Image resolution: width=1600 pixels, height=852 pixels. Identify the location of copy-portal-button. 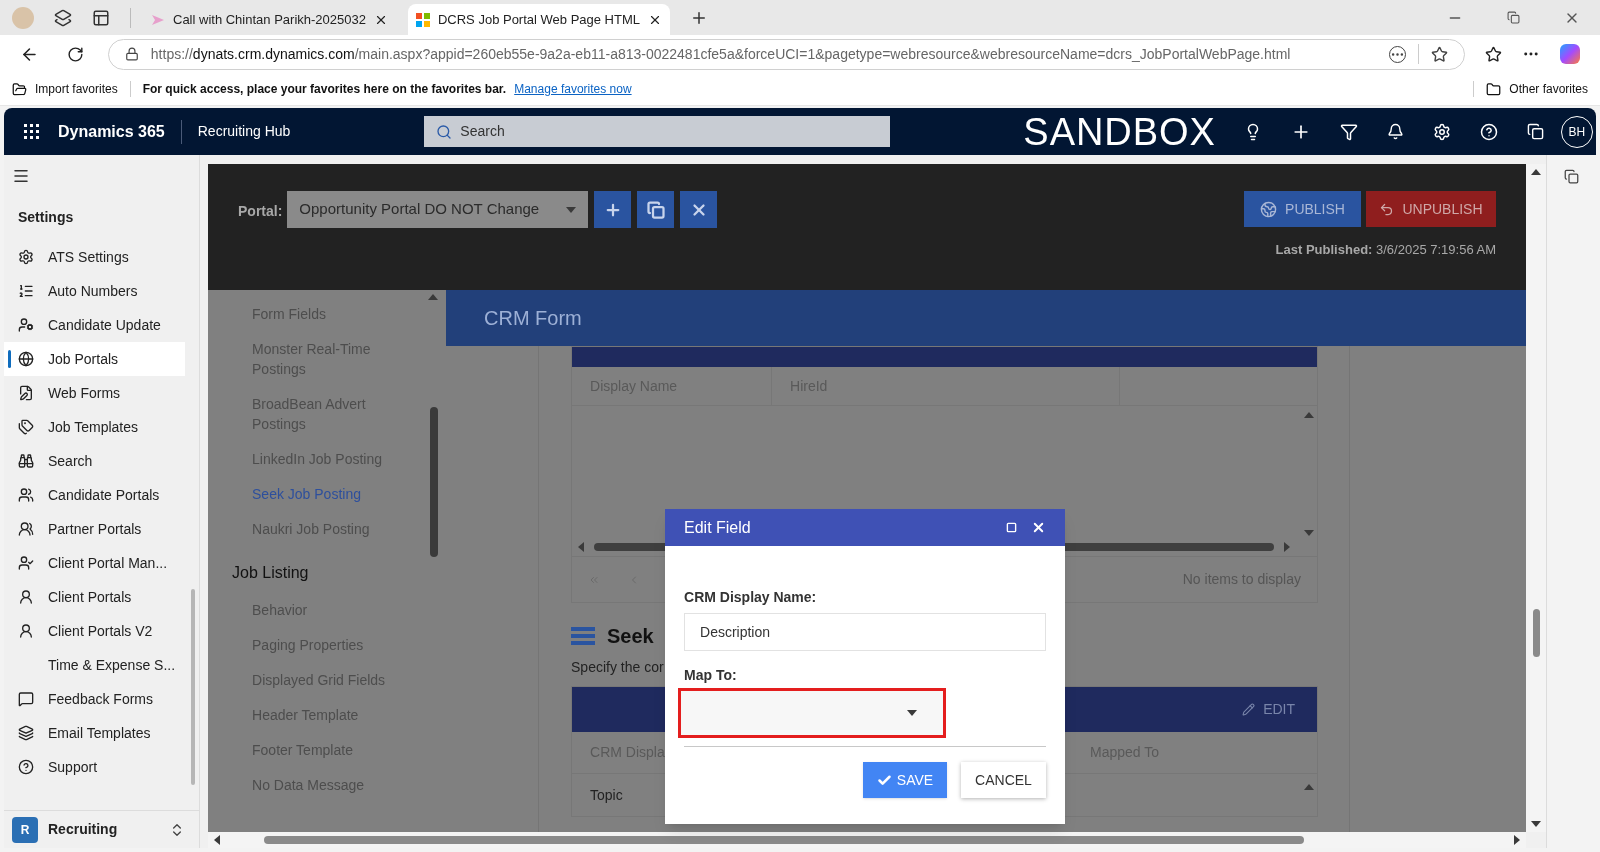
(656, 209).